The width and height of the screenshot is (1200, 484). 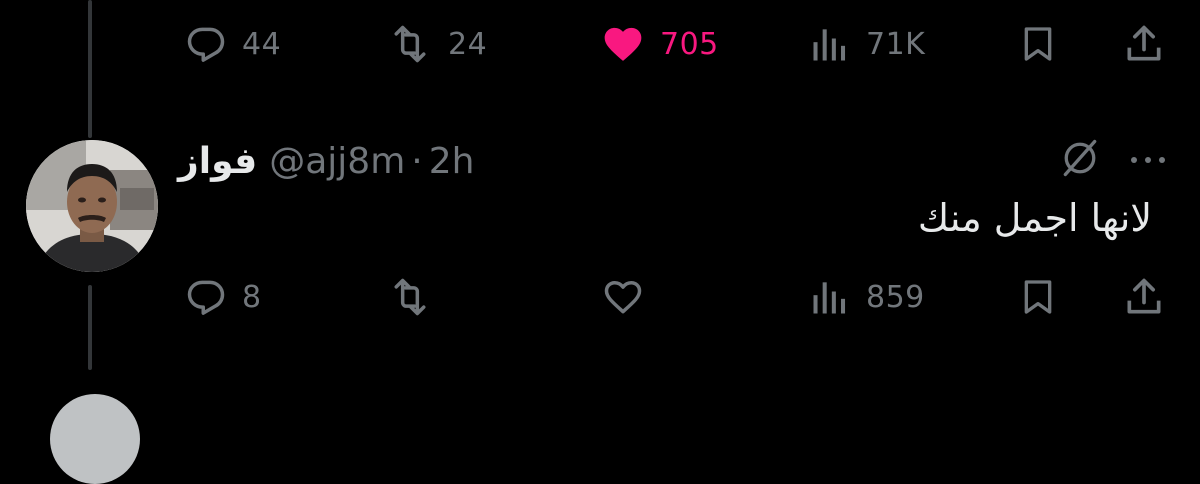 What do you see at coordinates (232, 44) in the screenshot?
I see `reply-button: 44` at bounding box center [232, 44].